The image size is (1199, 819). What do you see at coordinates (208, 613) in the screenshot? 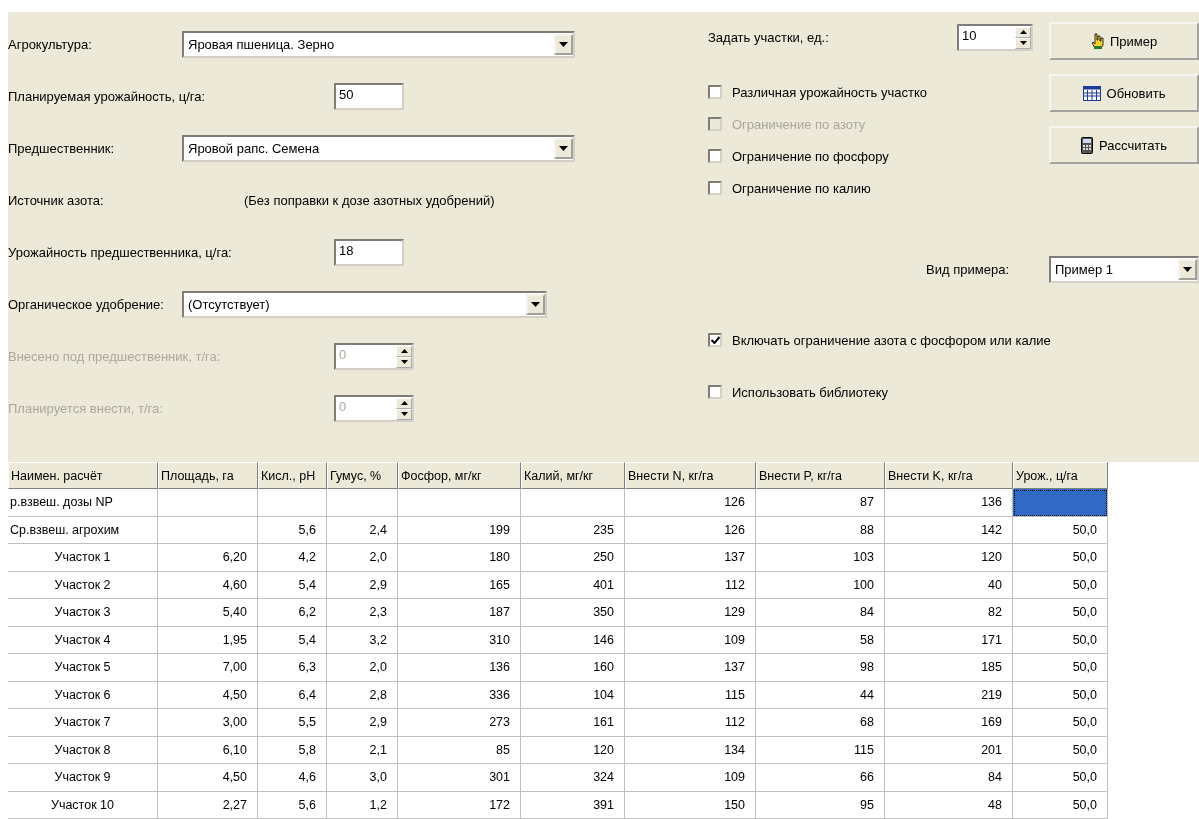
I see `table-cell: 5,40` at bounding box center [208, 613].